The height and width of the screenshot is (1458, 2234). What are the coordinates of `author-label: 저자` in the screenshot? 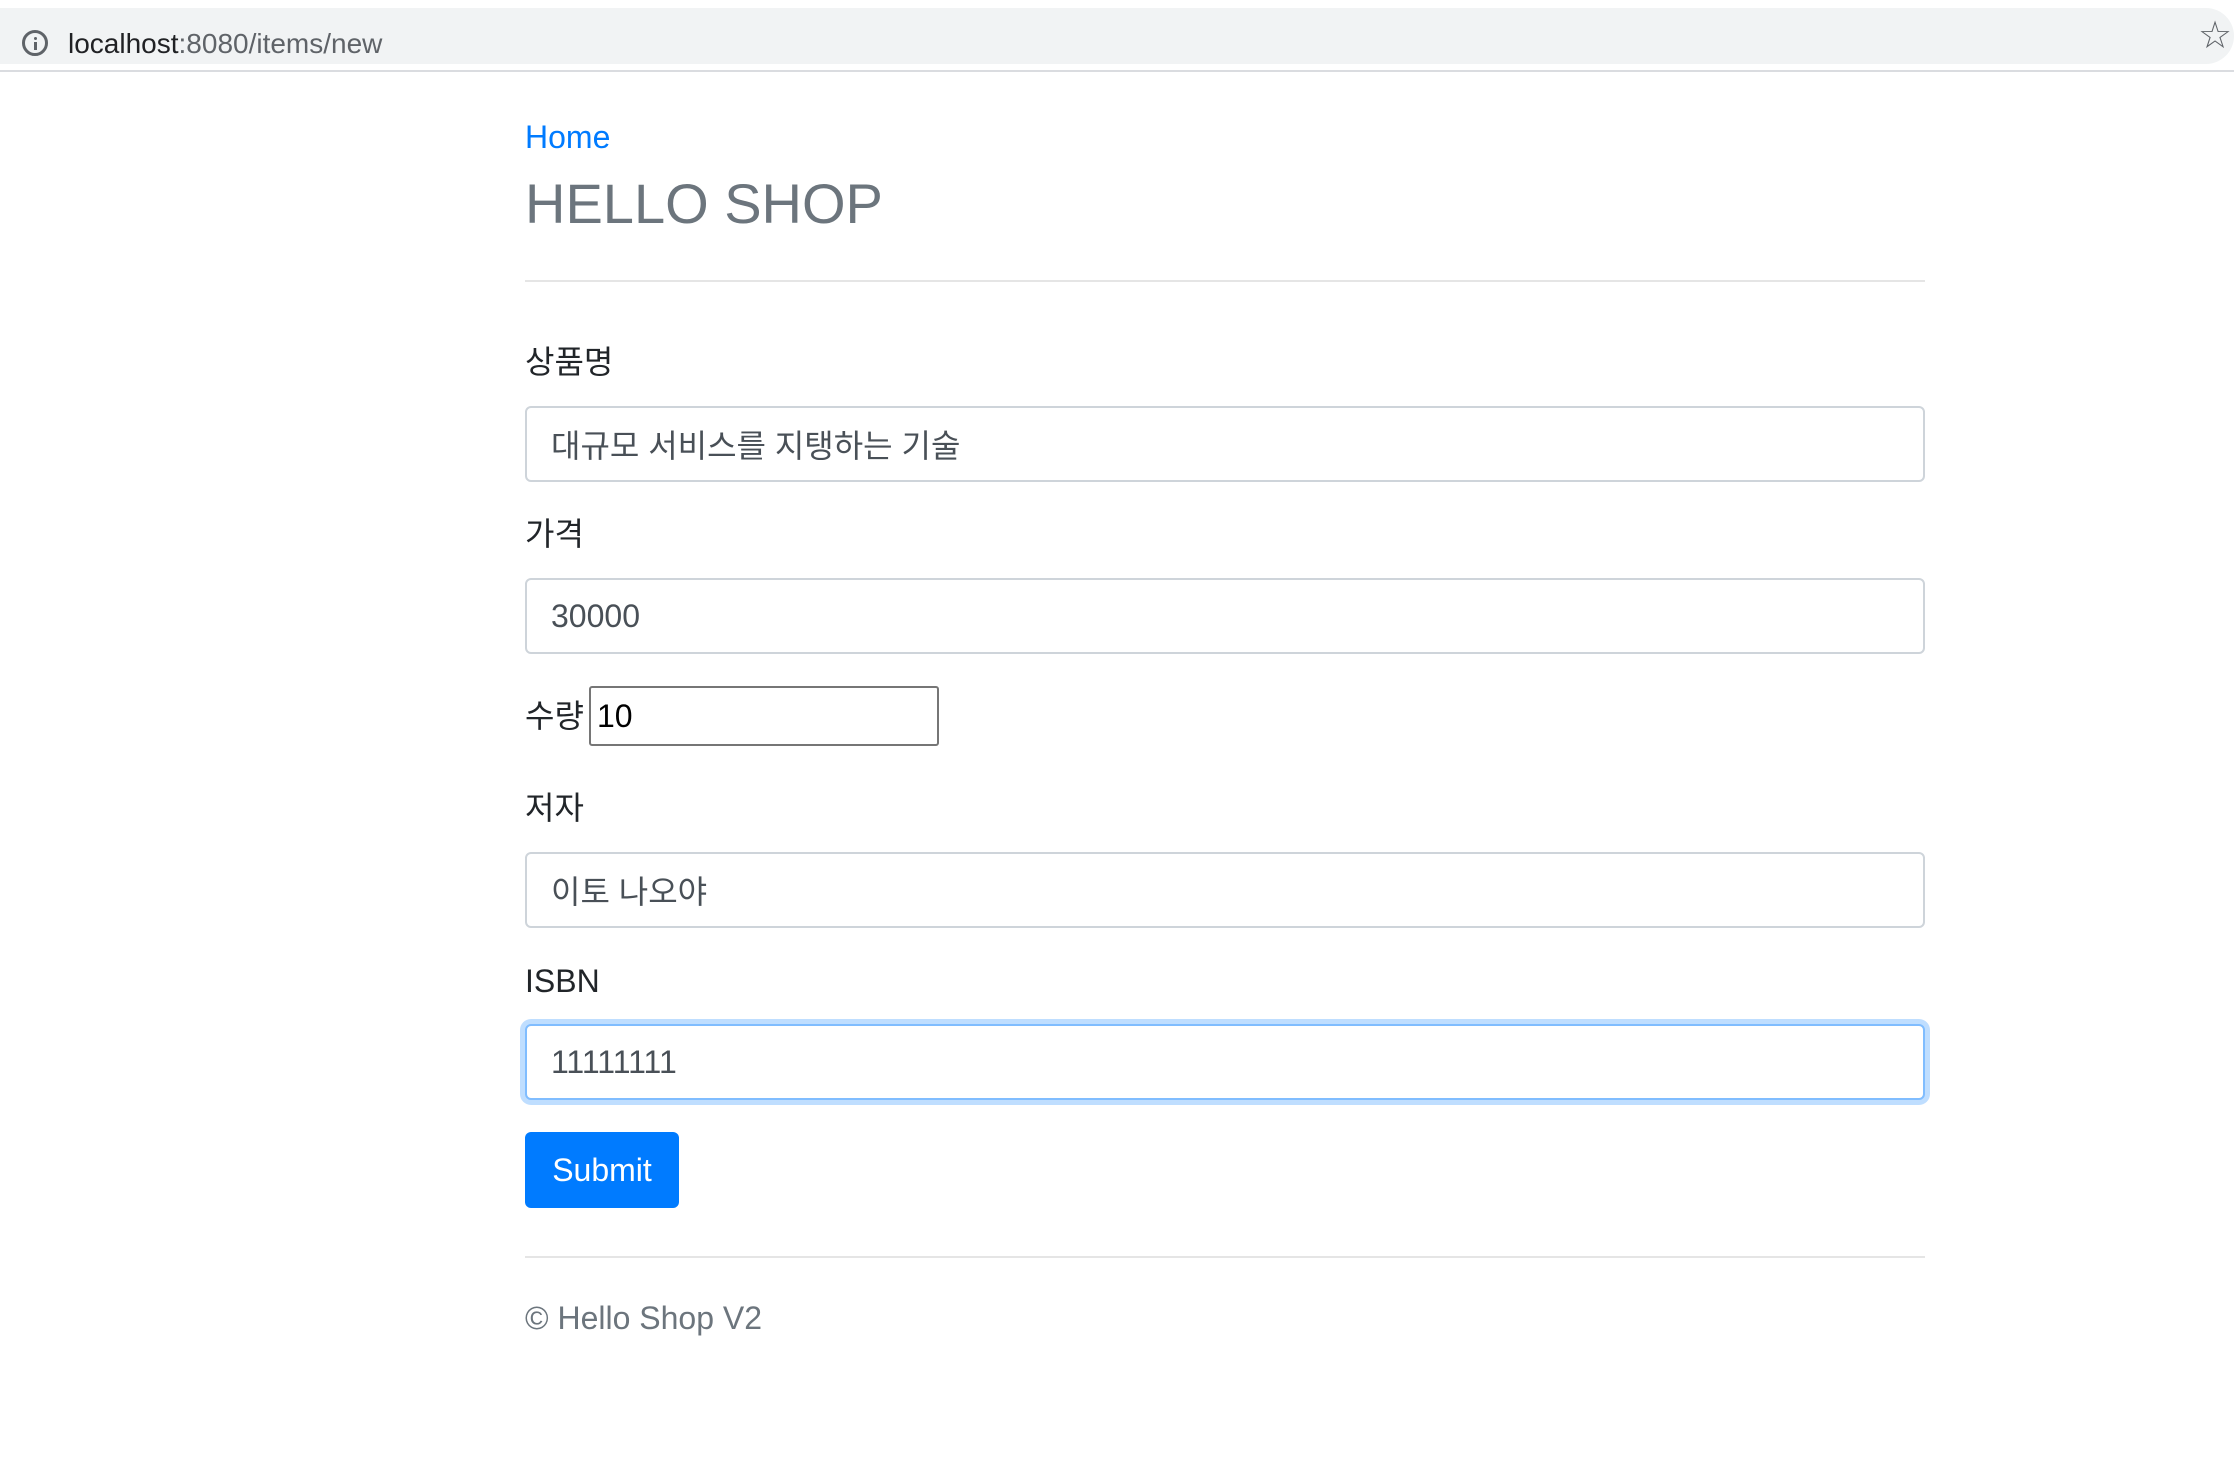 It's located at (554, 808).